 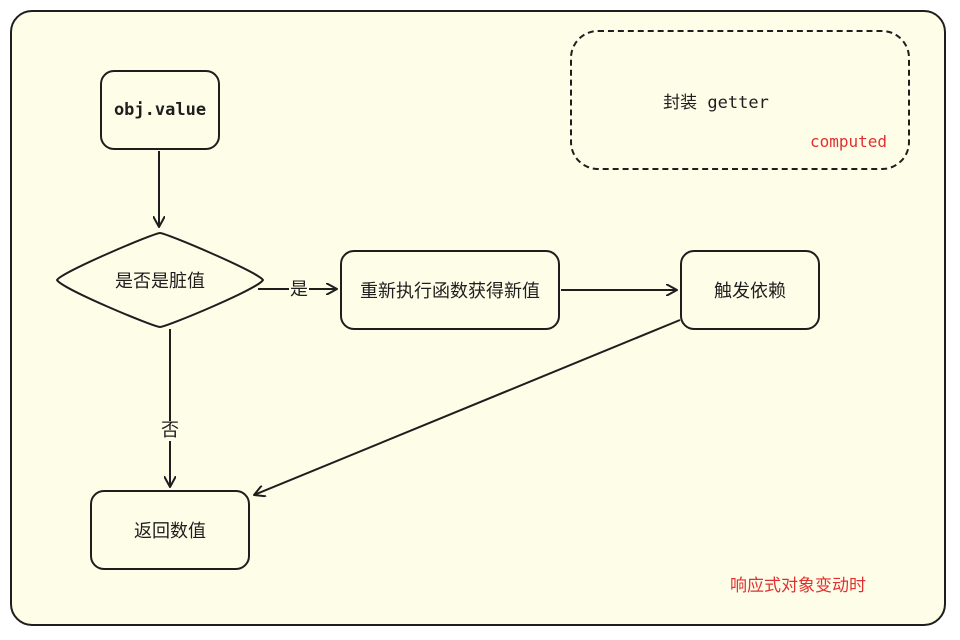 I want to click on node-recompute: 重新执行函数获得新值, so click(x=450, y=290).